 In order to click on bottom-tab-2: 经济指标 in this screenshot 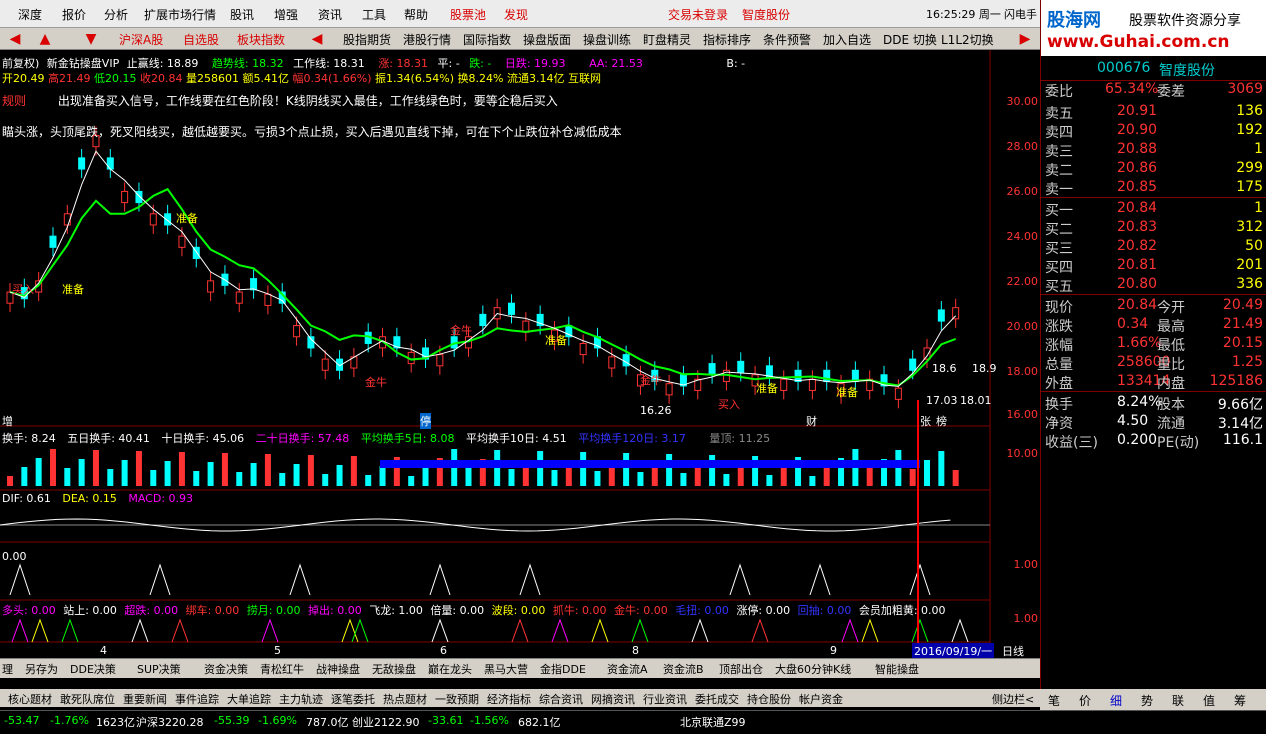, I will do `click(509, 699)`.